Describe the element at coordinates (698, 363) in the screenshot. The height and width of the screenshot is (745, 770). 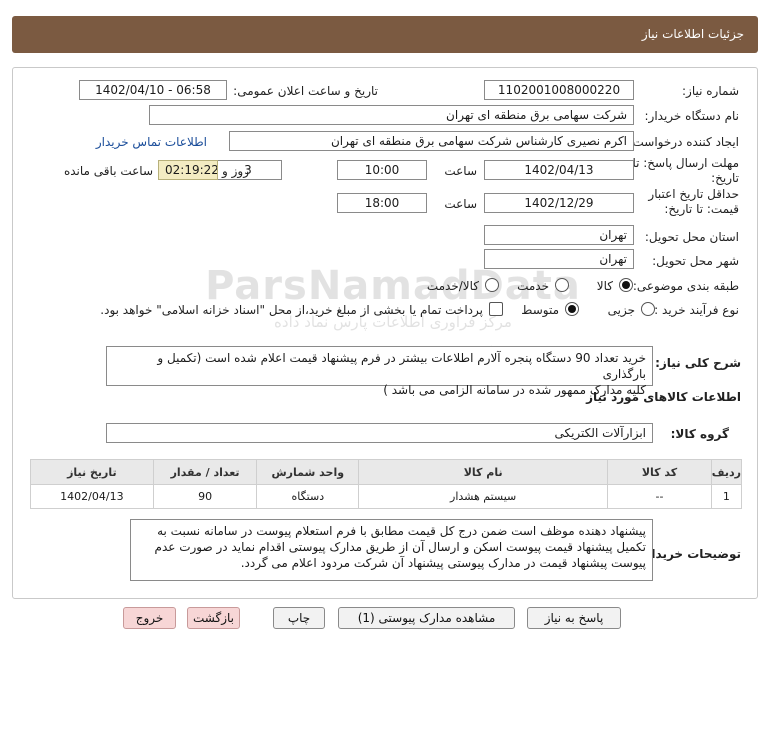
I see `summary-label: شرح کلی نیاز:` at that location.